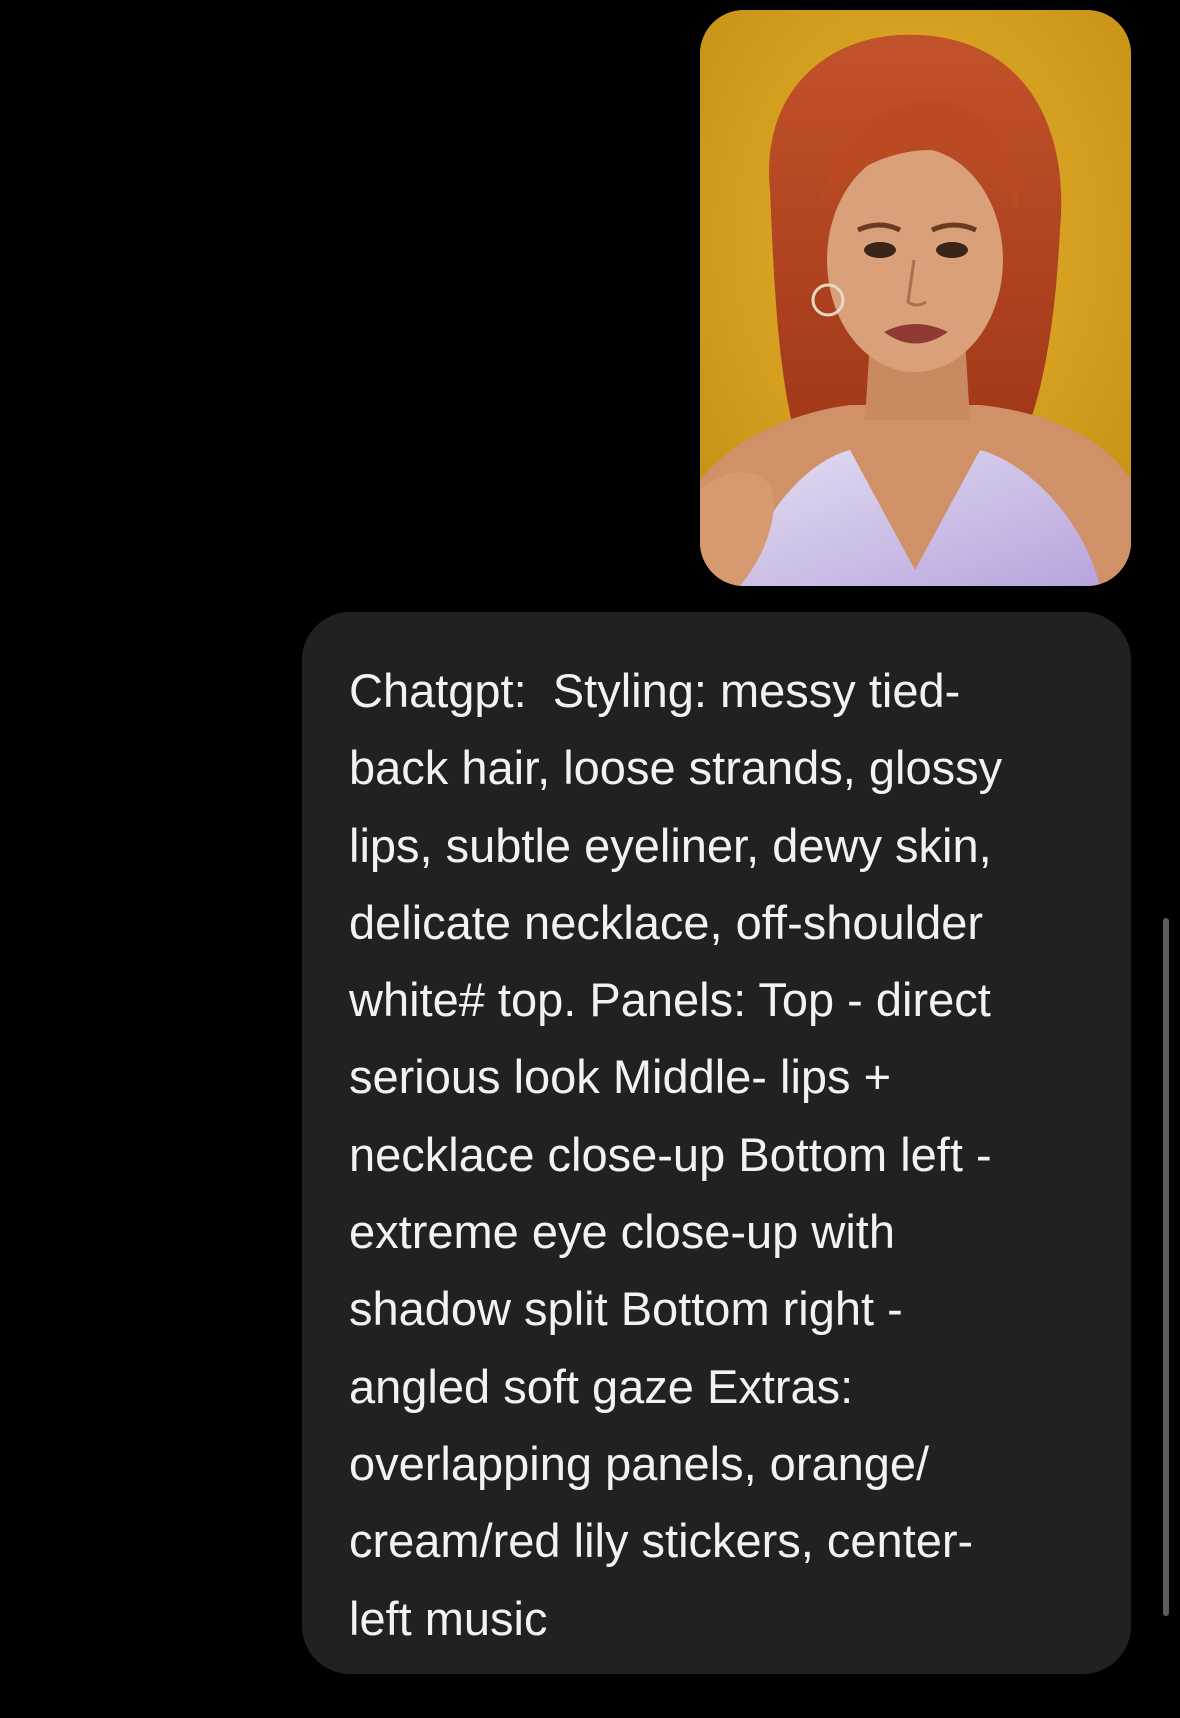  I want to click on photo-message, so click(915, 298).